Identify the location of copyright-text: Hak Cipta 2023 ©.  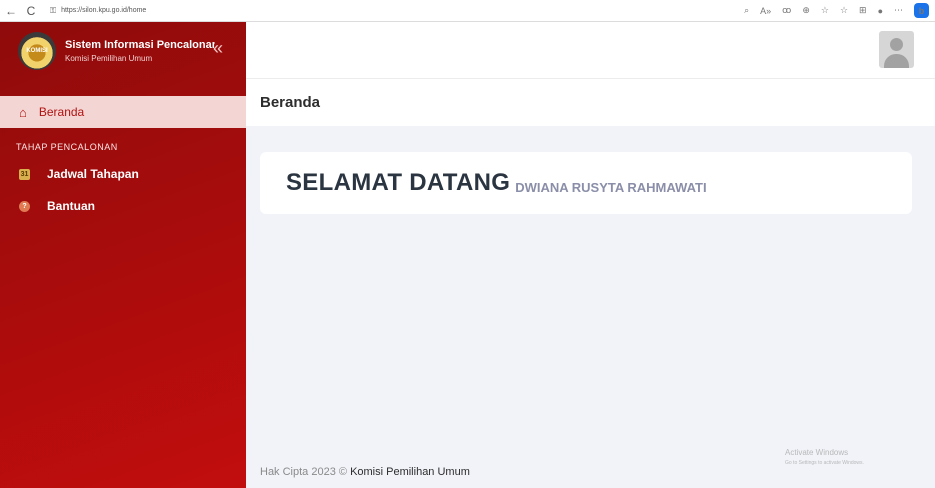
(303, 472).